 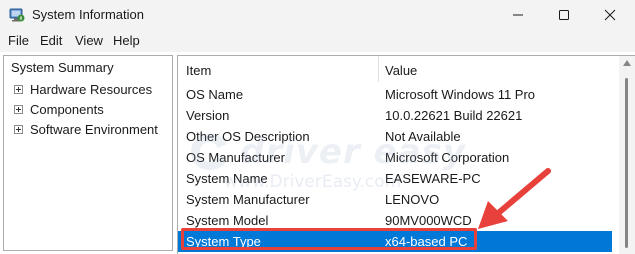 I want to click on table-row: Version 10.0.22621 Build 22621, so click(x=395, y=115).